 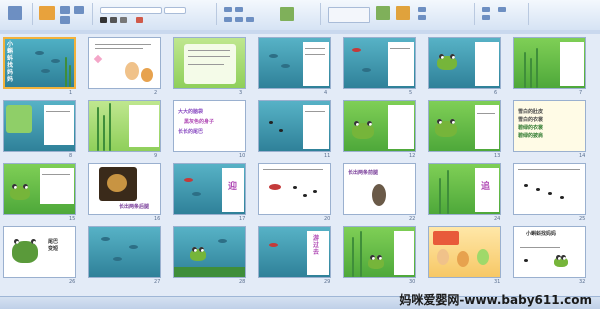 What do you see at coordinates (233, 187) in the screenshot?
I see `slide-label: 迎` at bounding box center [233, 187].